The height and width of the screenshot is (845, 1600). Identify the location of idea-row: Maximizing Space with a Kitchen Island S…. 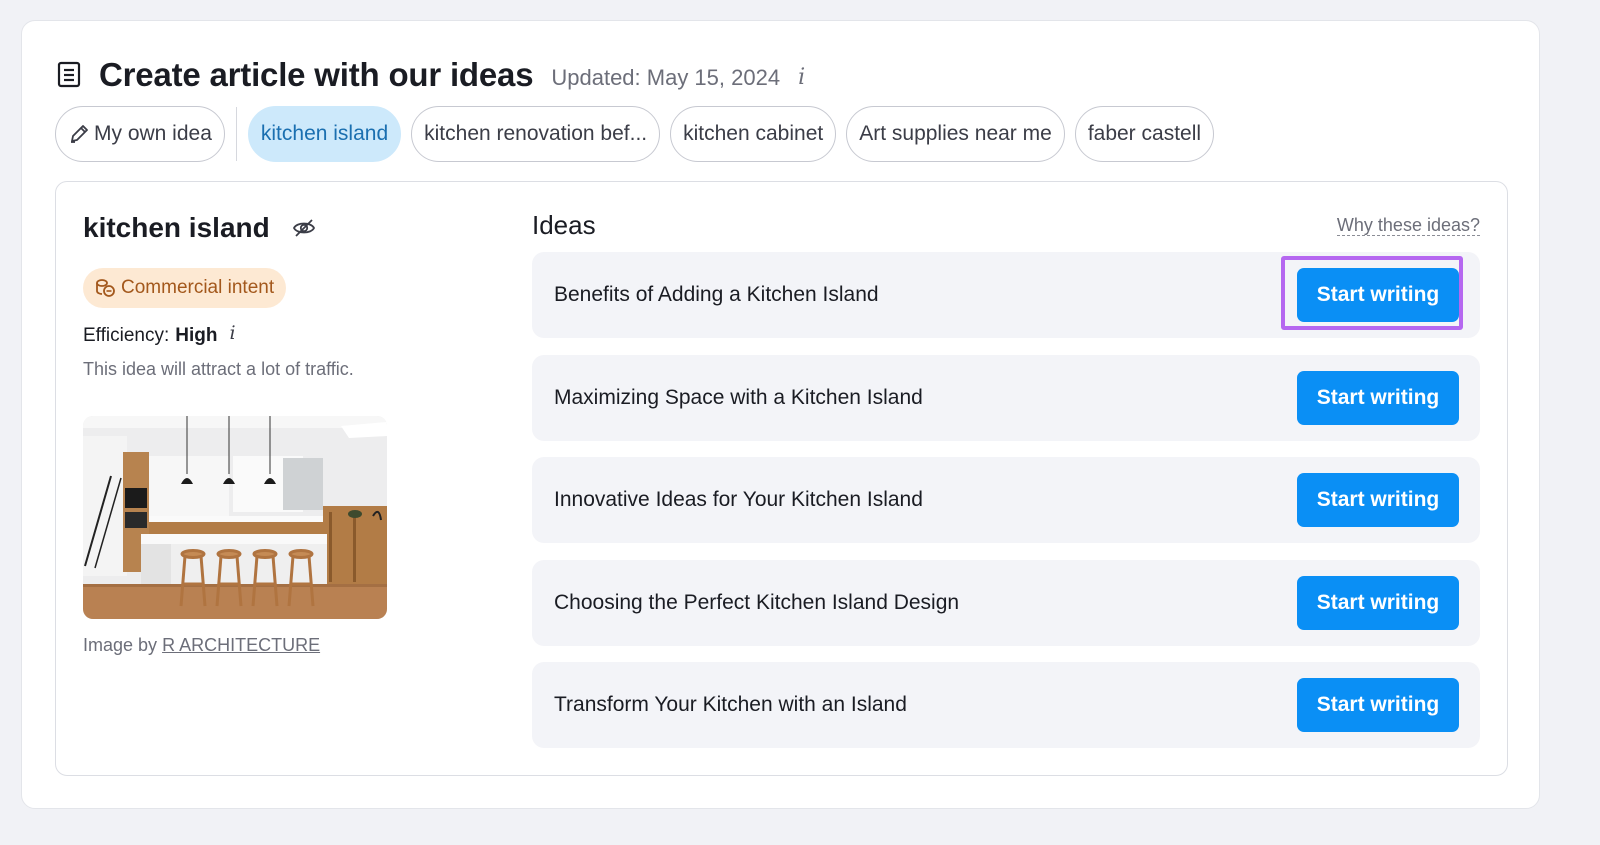
(1006, 397).